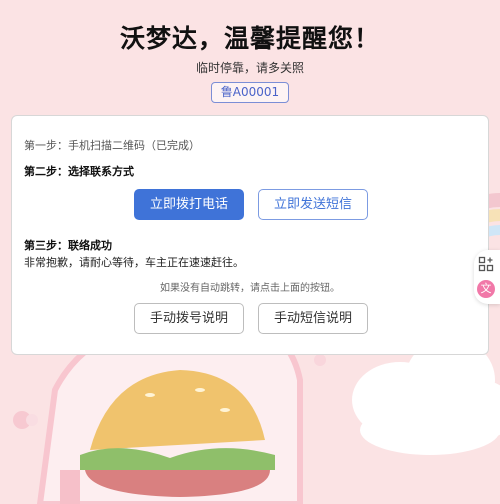 This screenshot has width=500, height=504. Describe the element at coordinates (486, 264) in the screenshot. I see `grid-plus-icon` at that location.